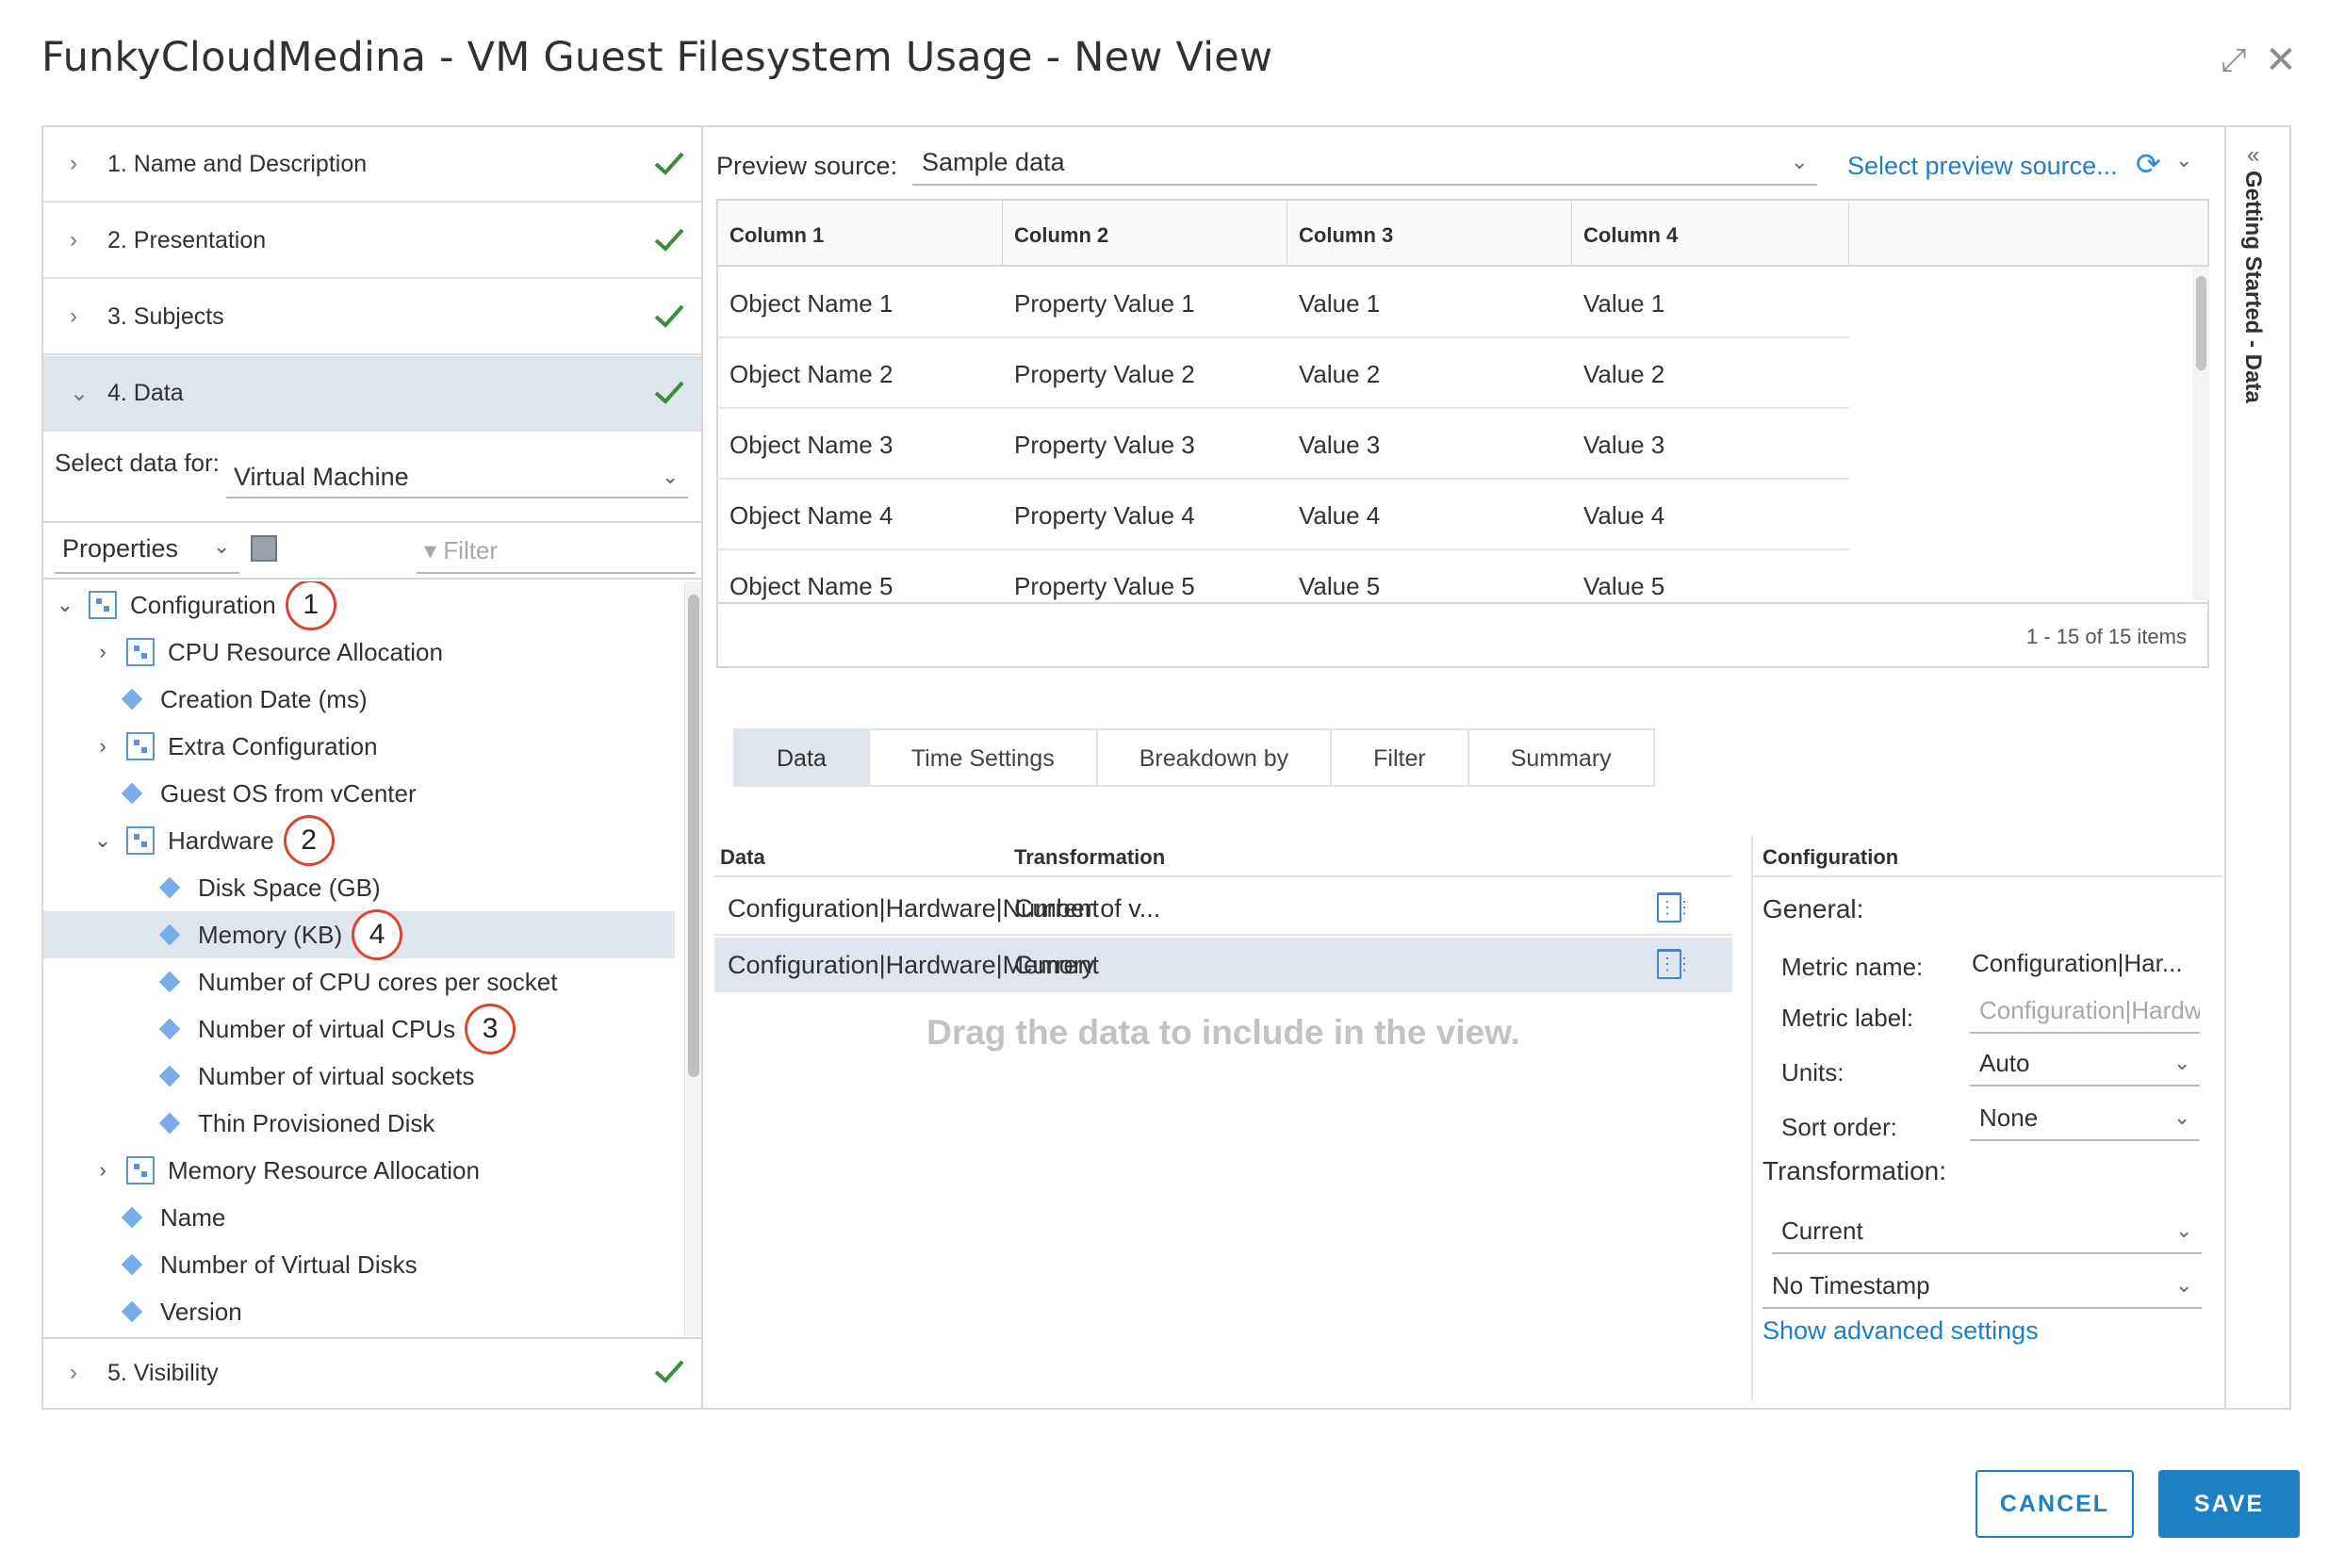 The height and width of the screenshot is (1568, 2328). I want to click on column-header: Column 4, so click(1711, 234).